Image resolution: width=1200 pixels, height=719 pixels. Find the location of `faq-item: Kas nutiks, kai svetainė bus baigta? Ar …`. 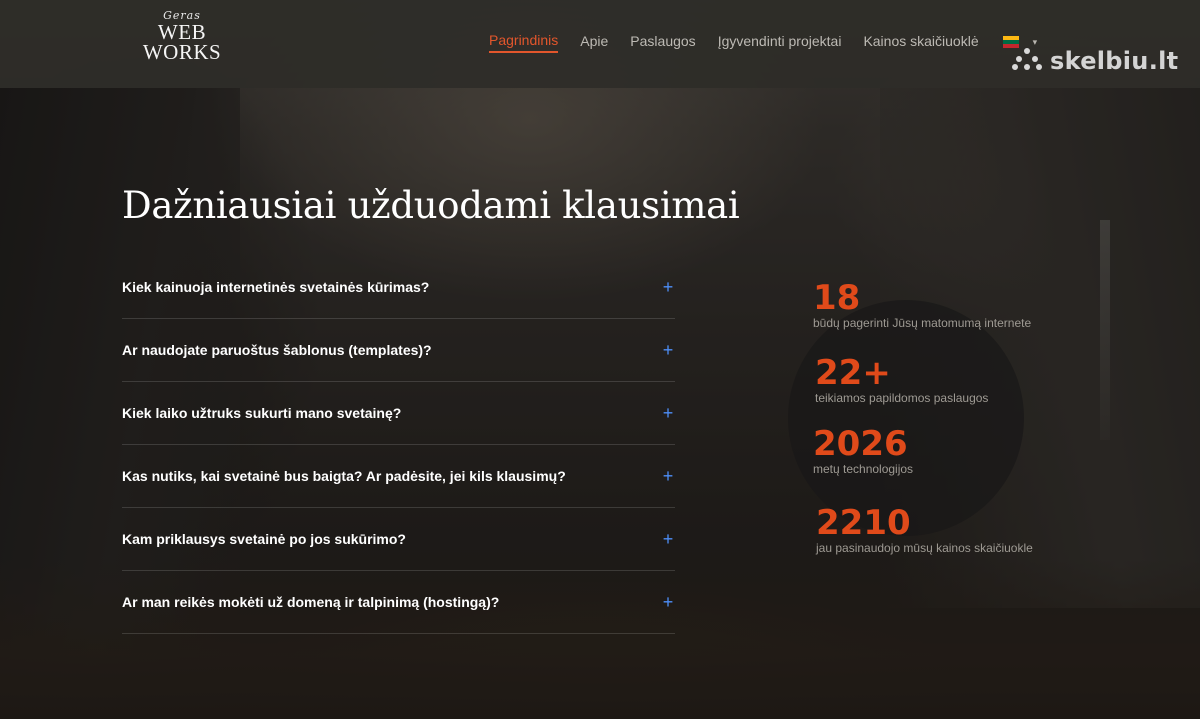

faq-item: Kas nutiks, kai svetainė bus baigta? Ar … is located at coordinates (398, 476).